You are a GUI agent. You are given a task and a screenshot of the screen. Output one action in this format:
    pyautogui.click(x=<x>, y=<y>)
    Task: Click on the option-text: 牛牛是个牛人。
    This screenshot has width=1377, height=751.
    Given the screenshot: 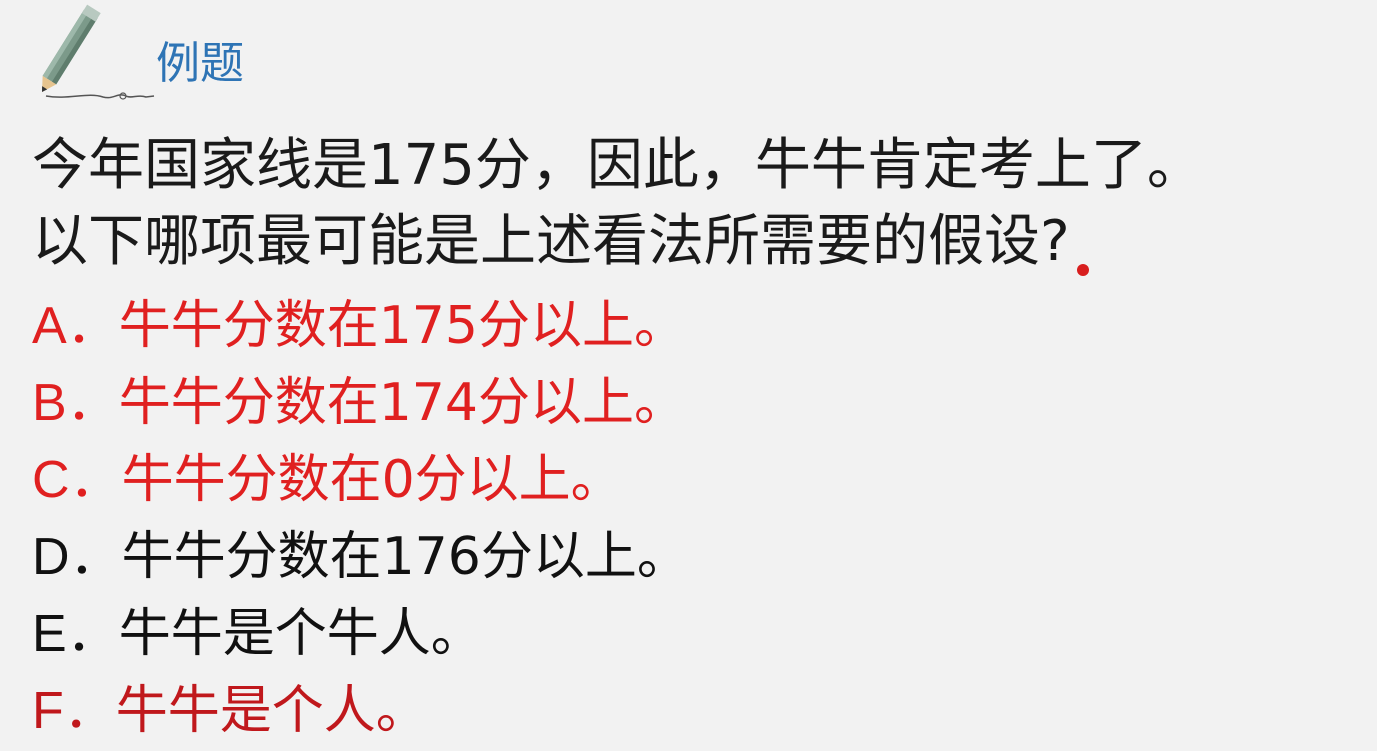 What is the action you would take?
    pyautogui.click(x=300, y=634)
    